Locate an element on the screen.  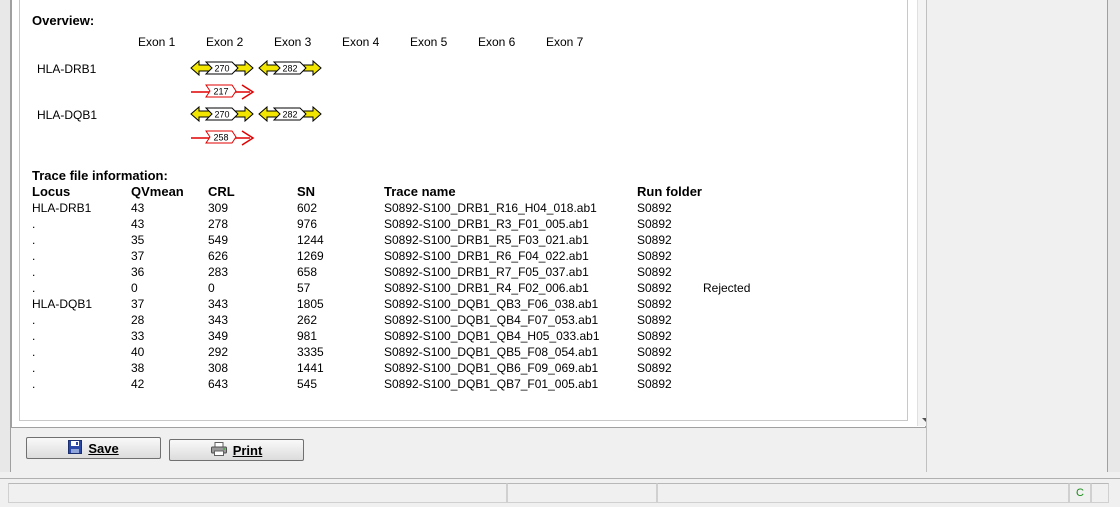
save-button: Save is located at coordinates (93, 448).